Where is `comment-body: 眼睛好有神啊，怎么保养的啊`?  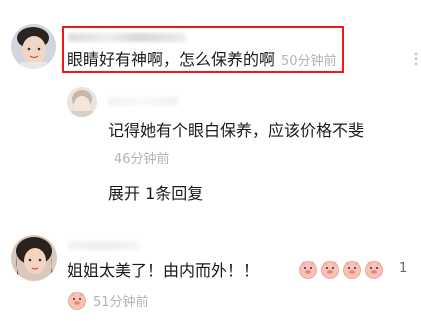
comment-body: 眼睛好有神啊，怎么保养的啊 is located at coordinates (171, 59).